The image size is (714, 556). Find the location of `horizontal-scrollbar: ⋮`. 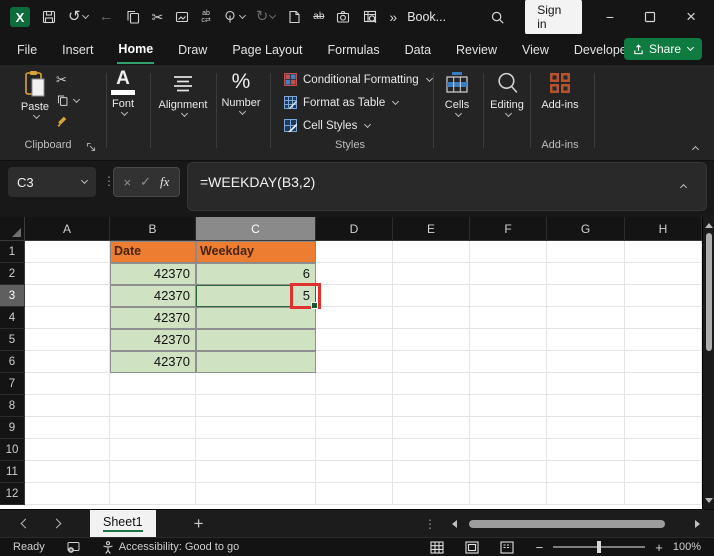

horizontal-scrollbar: ⋮ is located at coordinates (569, 524).